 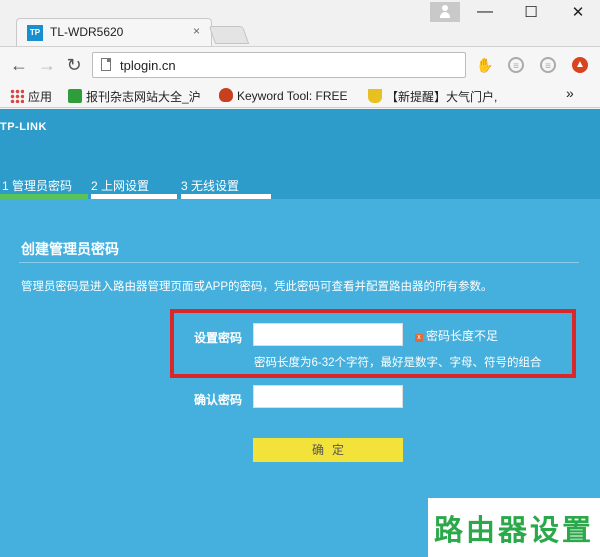 I want to click on browser-tab: TP TL-WDR5620 ×, so click(x=114, y=32).